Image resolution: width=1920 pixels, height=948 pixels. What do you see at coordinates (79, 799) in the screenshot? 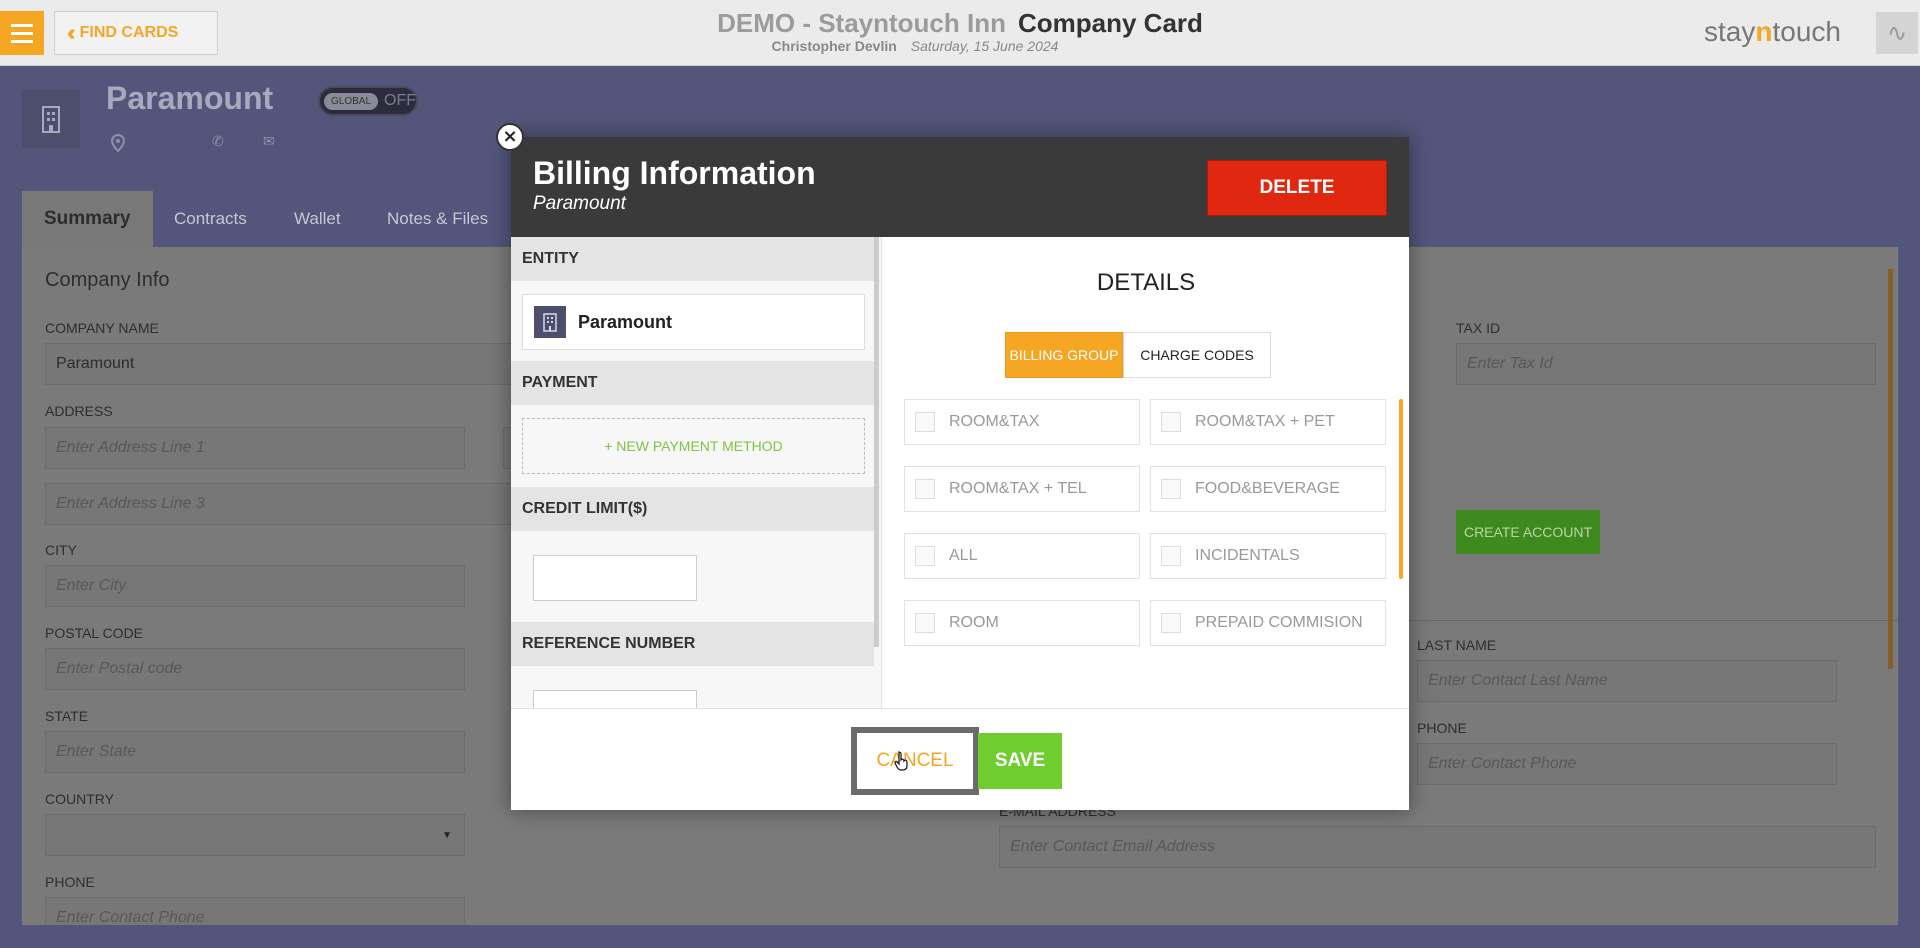
I see `country-label: COUNTRY` at bounding box center [79, 799].